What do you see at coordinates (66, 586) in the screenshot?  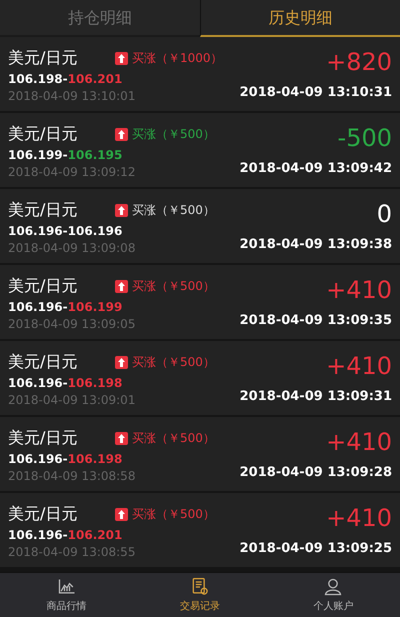 I see `chart-icon` at bounding box center [66, 586].